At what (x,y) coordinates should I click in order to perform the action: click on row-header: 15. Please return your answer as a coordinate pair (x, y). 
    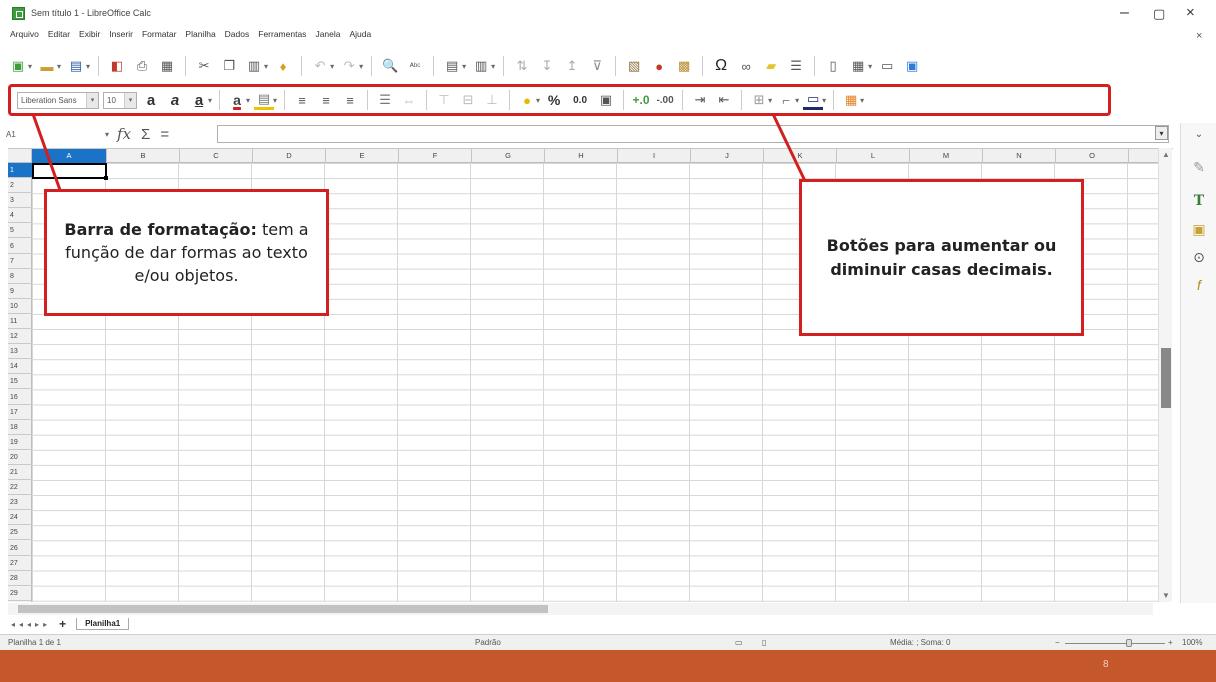
    Looking at the image, I should click on (20, 382).